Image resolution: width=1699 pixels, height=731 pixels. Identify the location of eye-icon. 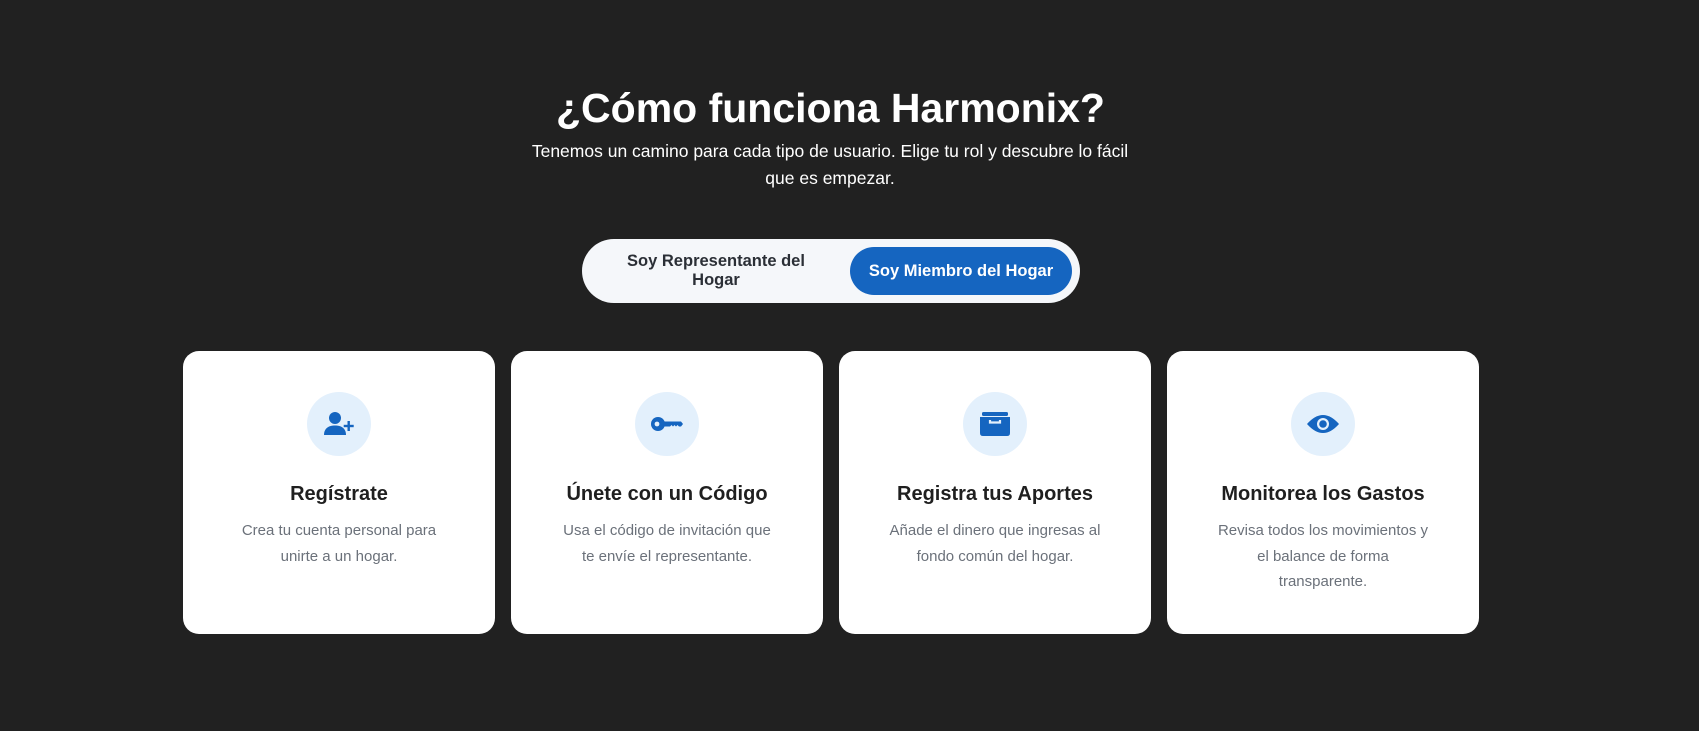
(1323, 424).